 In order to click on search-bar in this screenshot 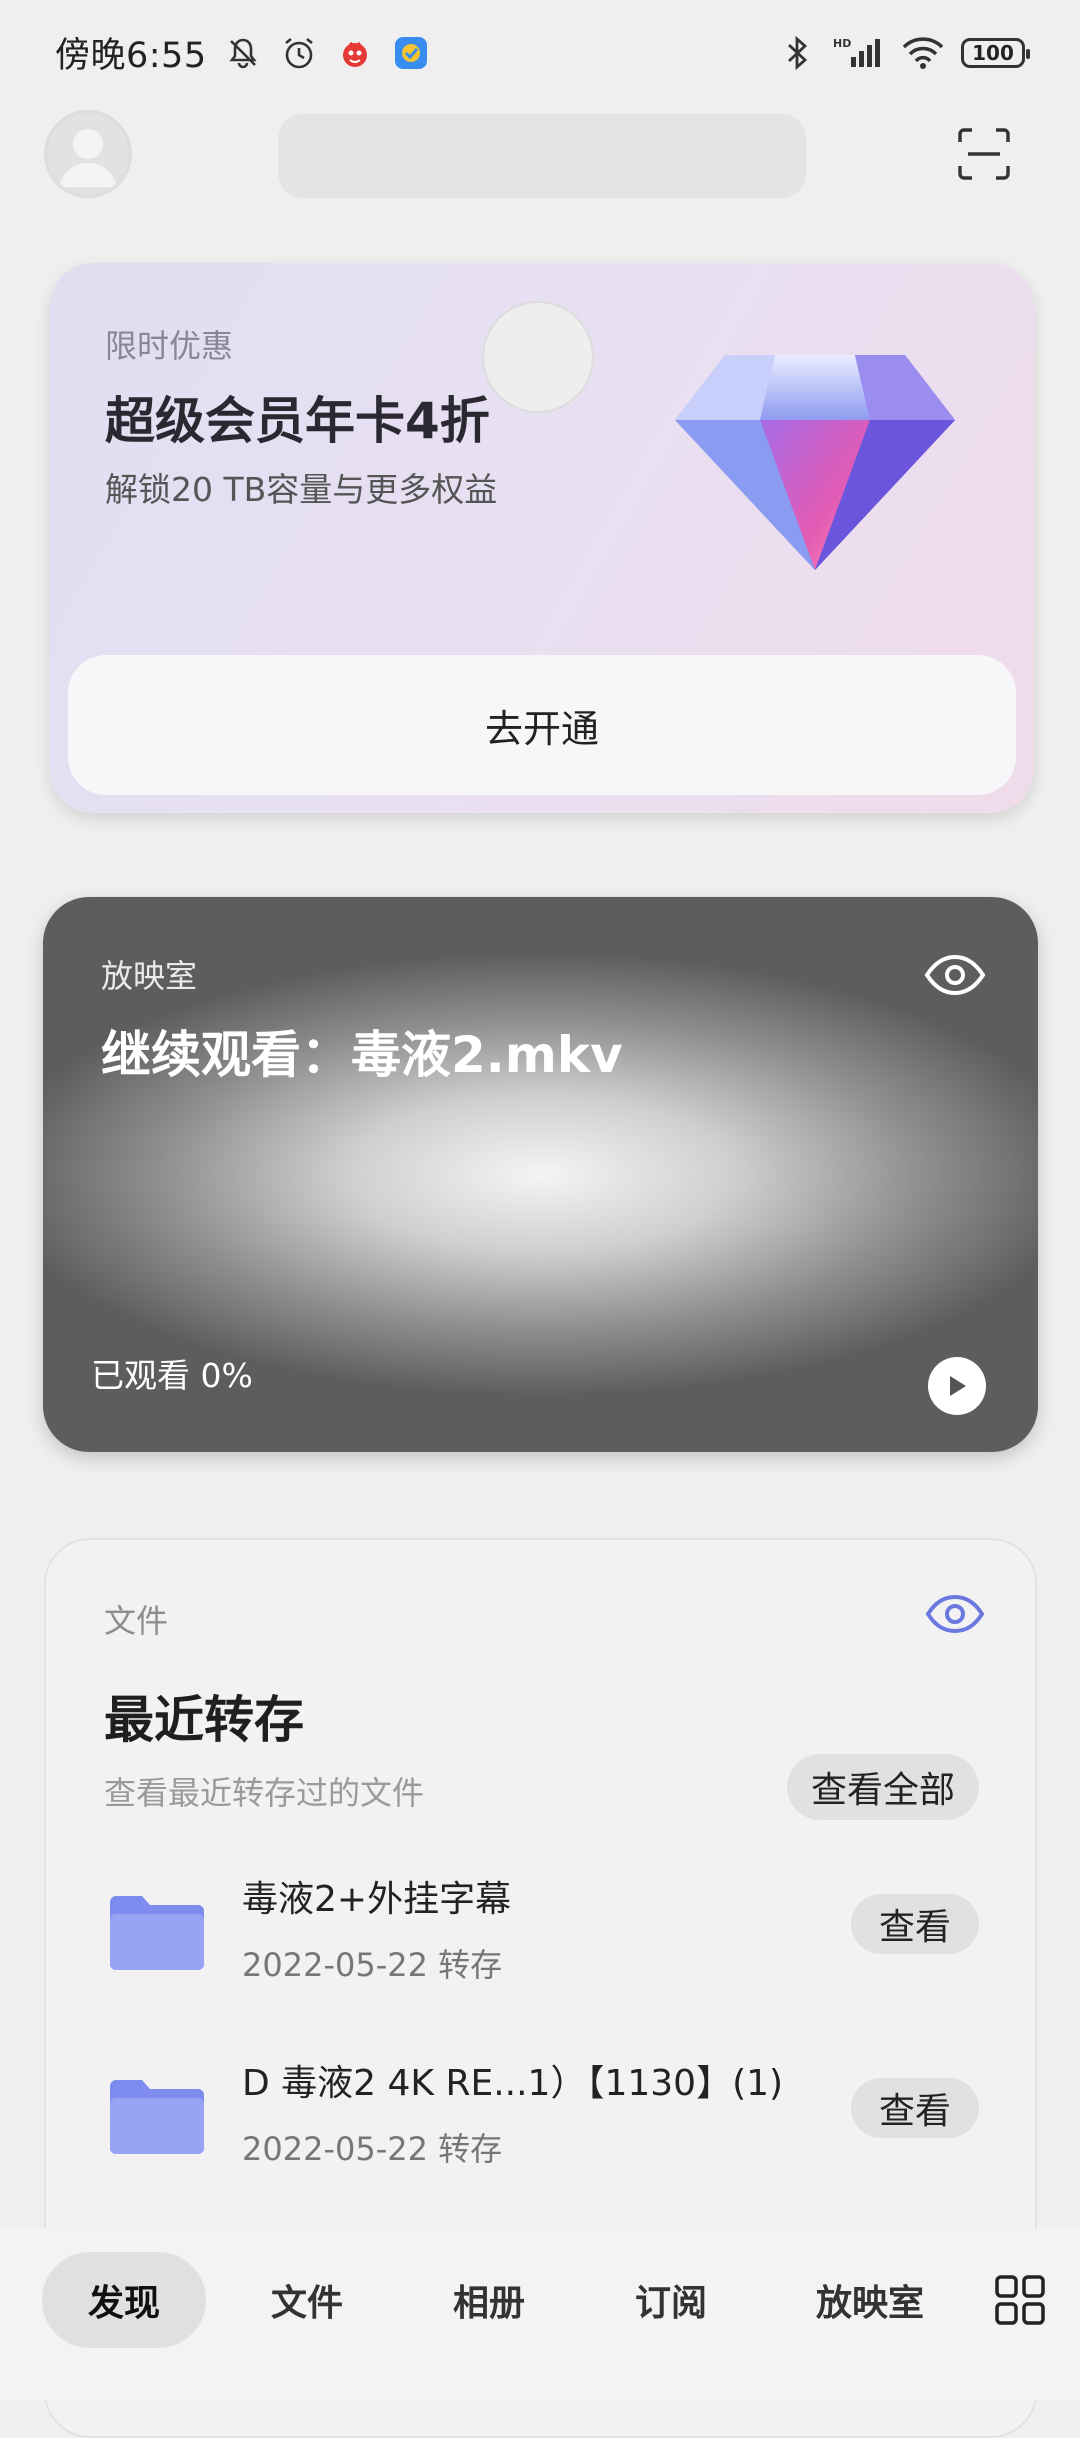, I will do `click(542, 156)`.